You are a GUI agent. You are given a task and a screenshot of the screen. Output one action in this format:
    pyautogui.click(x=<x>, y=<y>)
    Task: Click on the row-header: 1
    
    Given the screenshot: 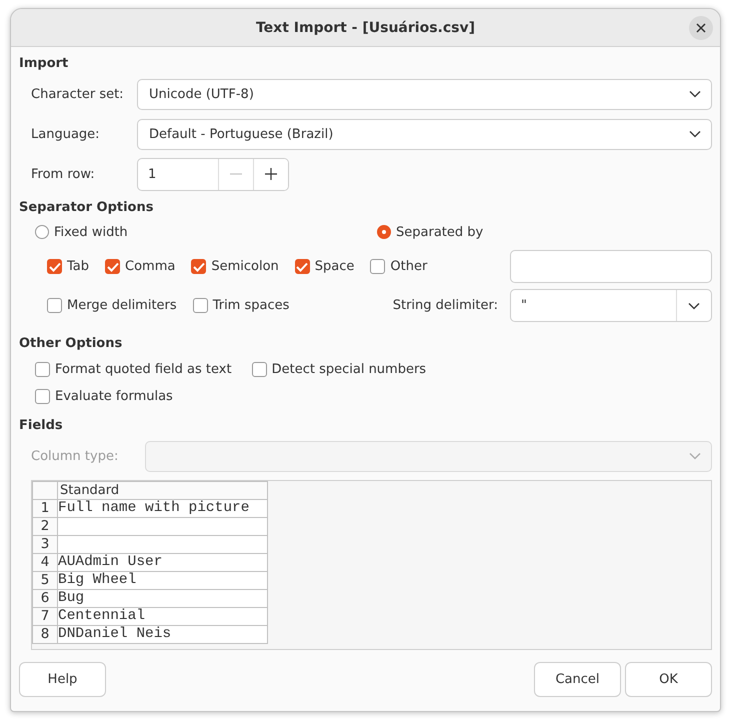 What is the action you would take?
    pyautogui.click(x=45, y=509)
    